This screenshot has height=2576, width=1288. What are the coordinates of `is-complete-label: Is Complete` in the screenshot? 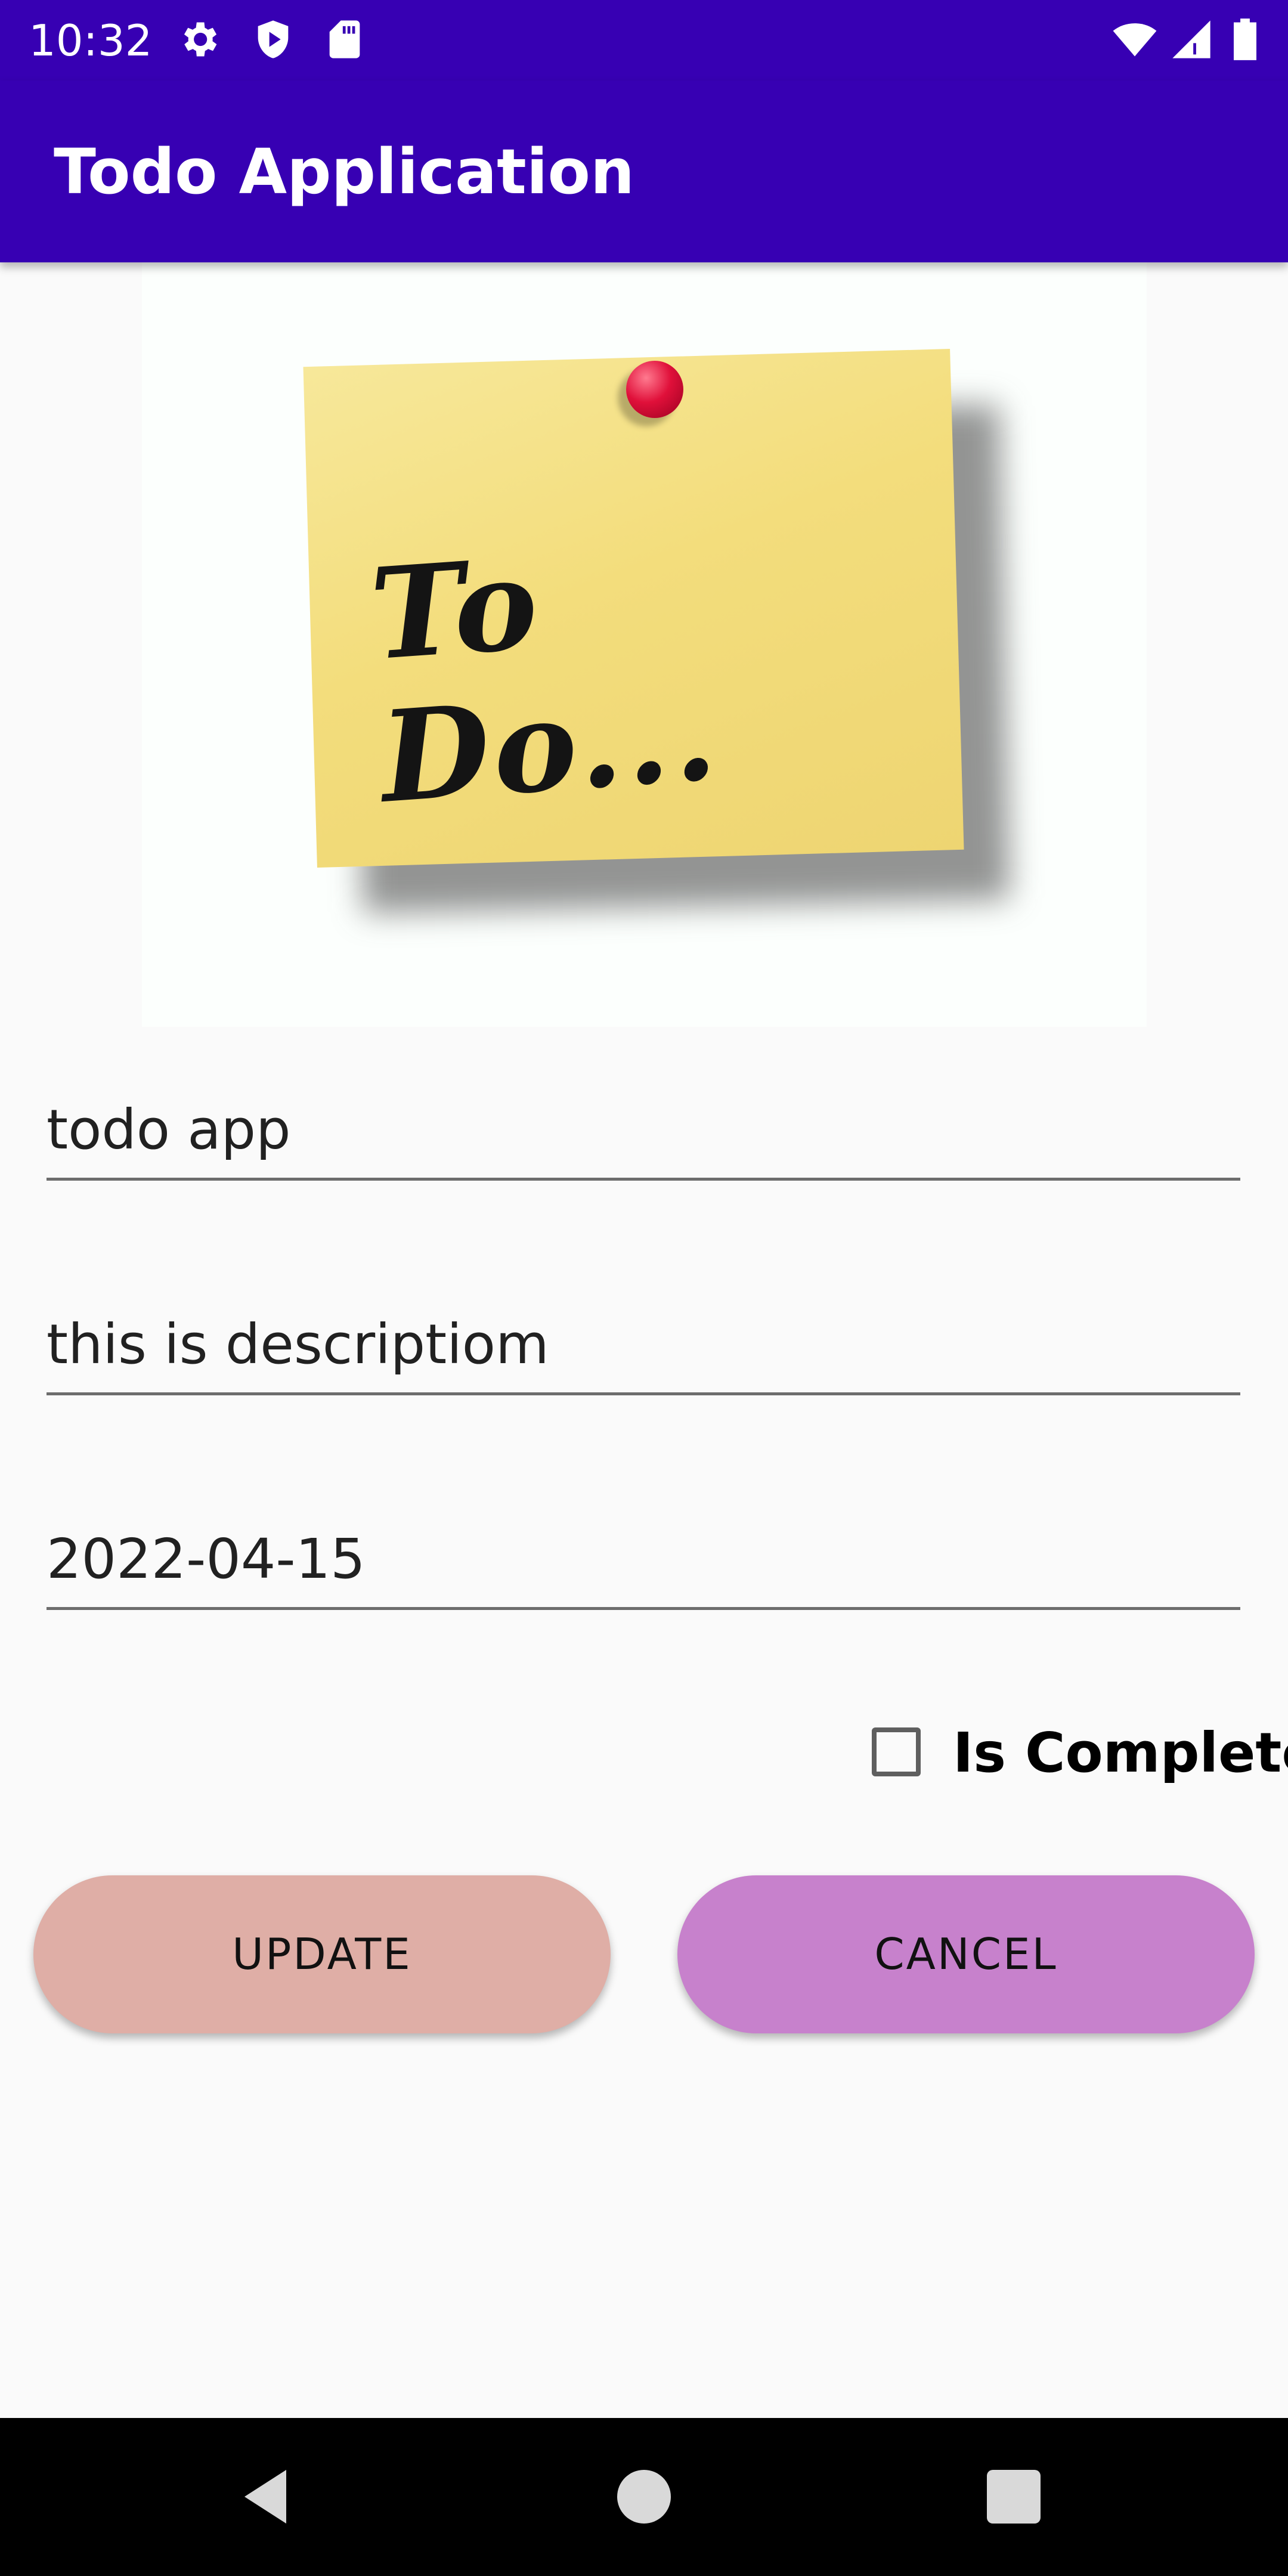 It's located at (1120, 1753).